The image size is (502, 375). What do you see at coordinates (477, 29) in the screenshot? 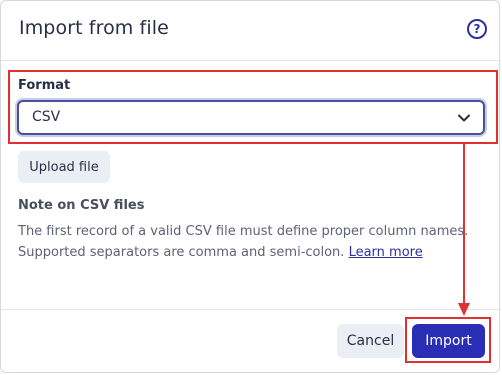
I see `help-icon: ?` at bounding box center [477, 29].